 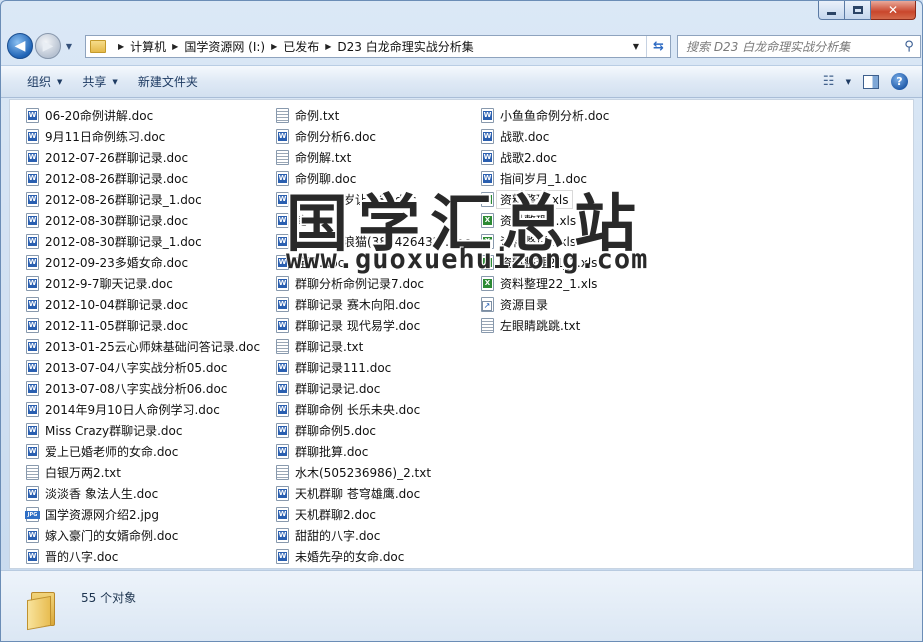 I want to click on file-item: 2012-08-30群聊记录_1.doc, so click(x=151, y=241).